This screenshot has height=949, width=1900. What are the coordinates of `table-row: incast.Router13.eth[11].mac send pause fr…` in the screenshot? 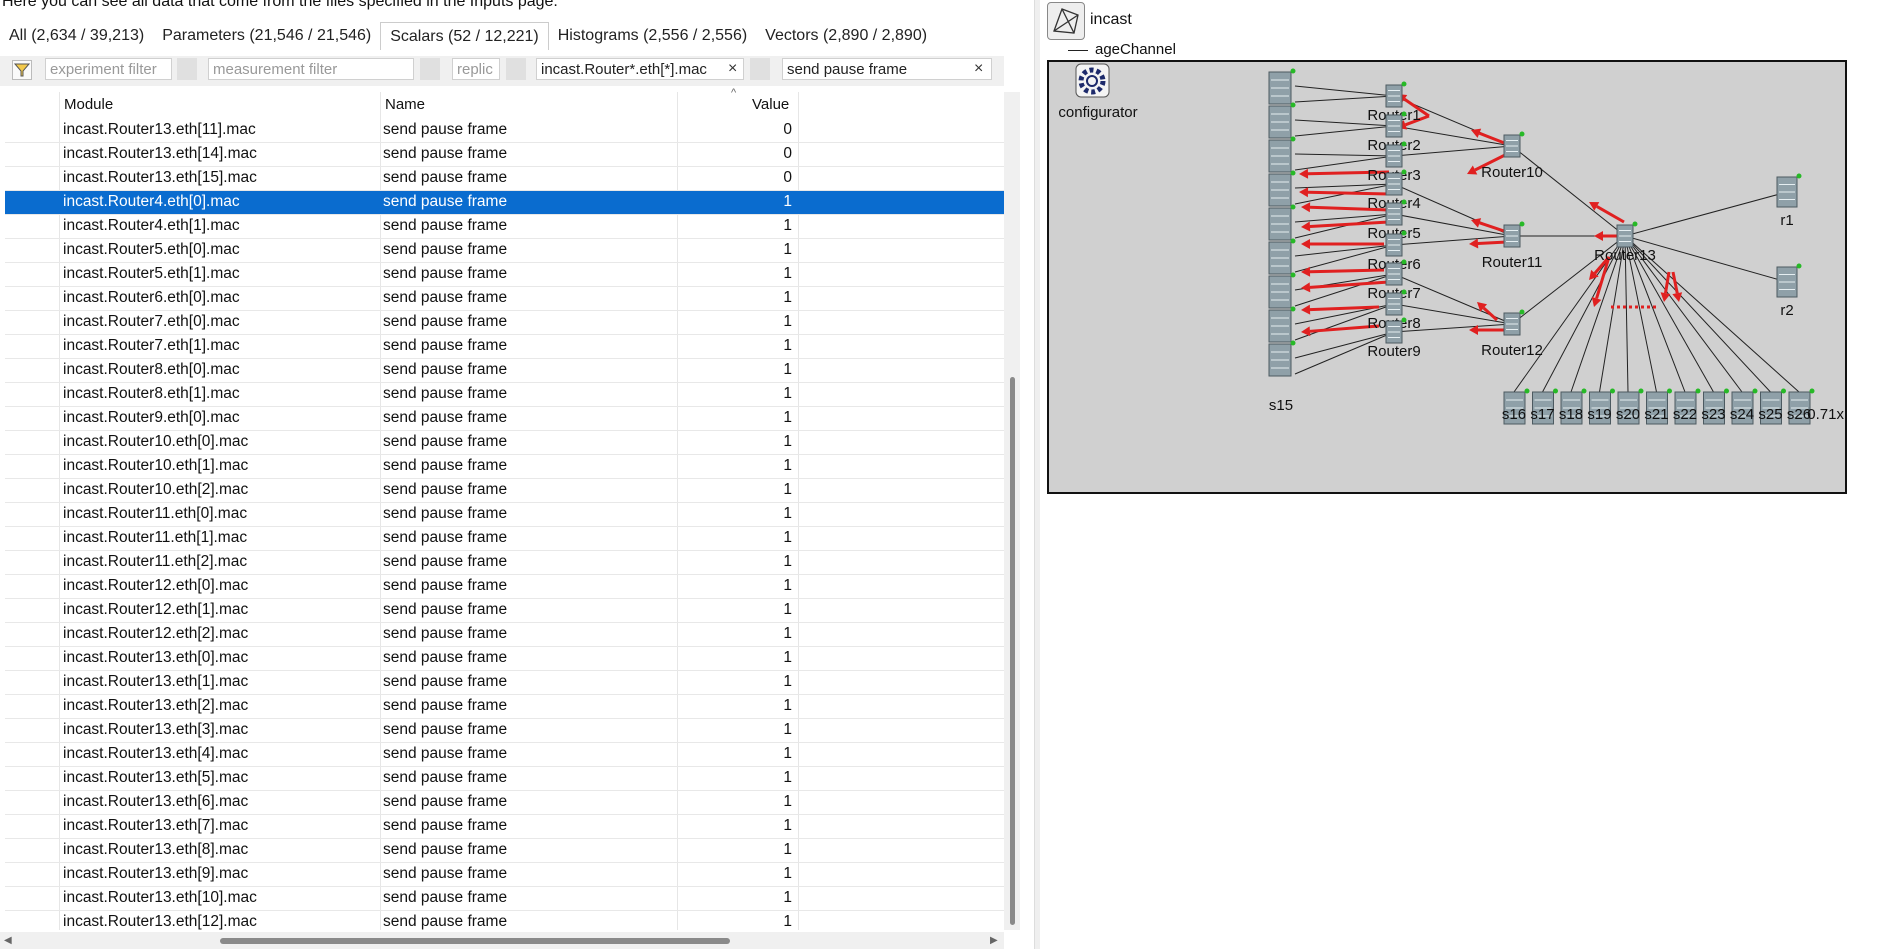 It's located at (504, 131).